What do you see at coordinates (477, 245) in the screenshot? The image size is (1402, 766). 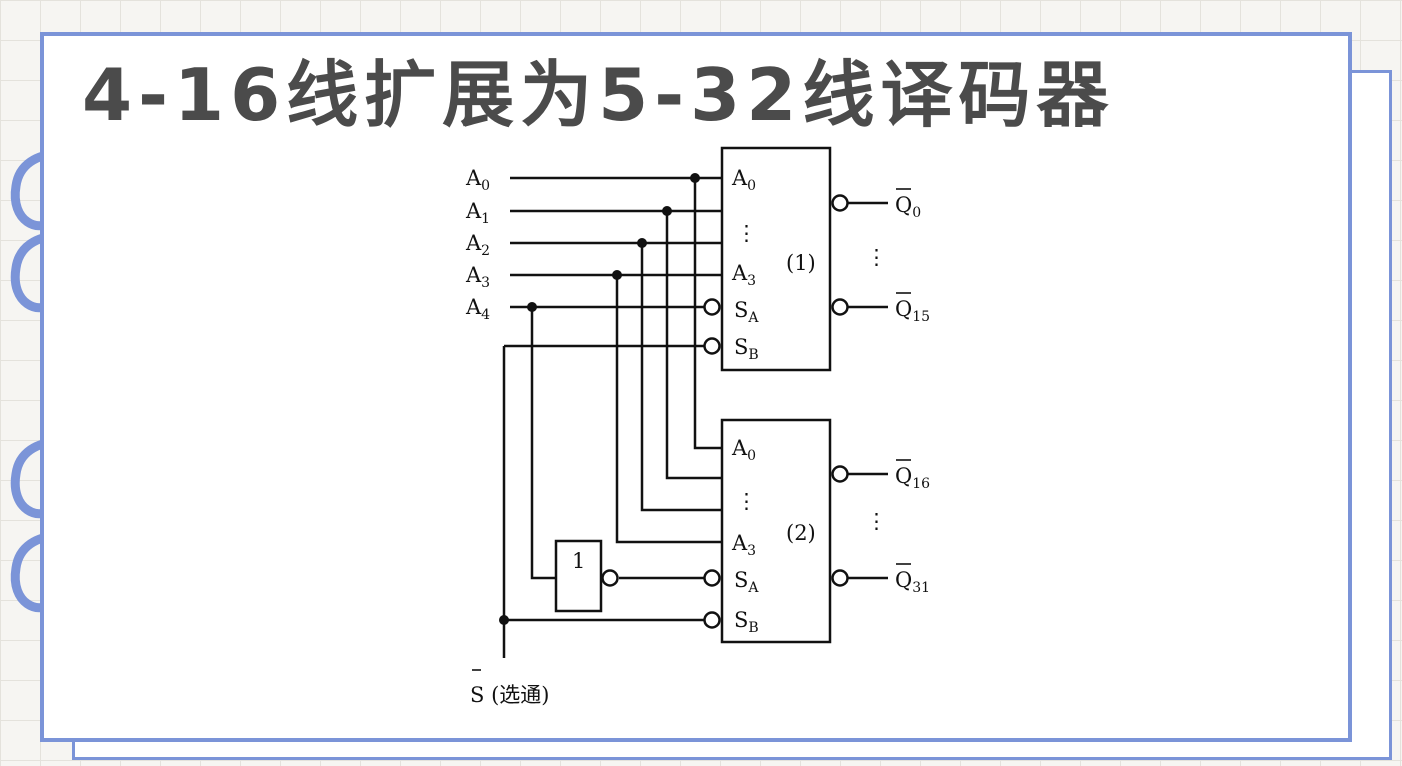 I see `input-label-a2: A2` at bounding box center [477, 245].